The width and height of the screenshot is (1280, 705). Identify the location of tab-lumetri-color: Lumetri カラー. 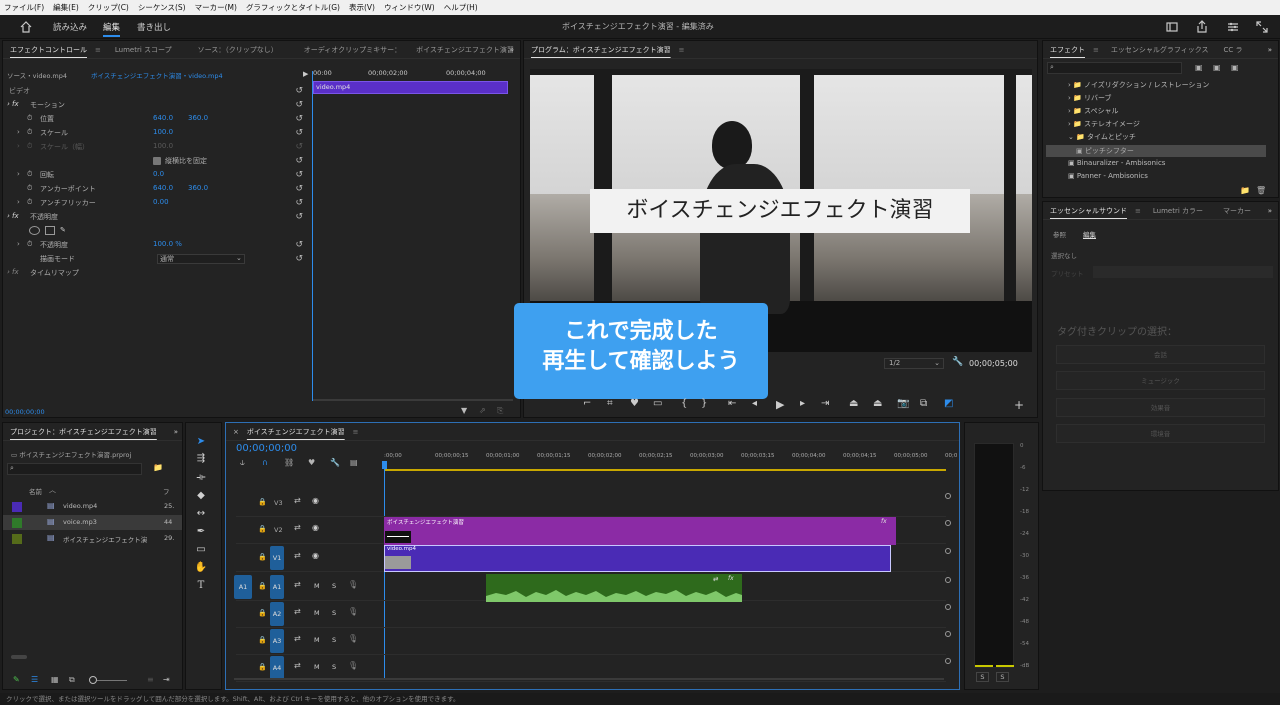
(1178, 211).